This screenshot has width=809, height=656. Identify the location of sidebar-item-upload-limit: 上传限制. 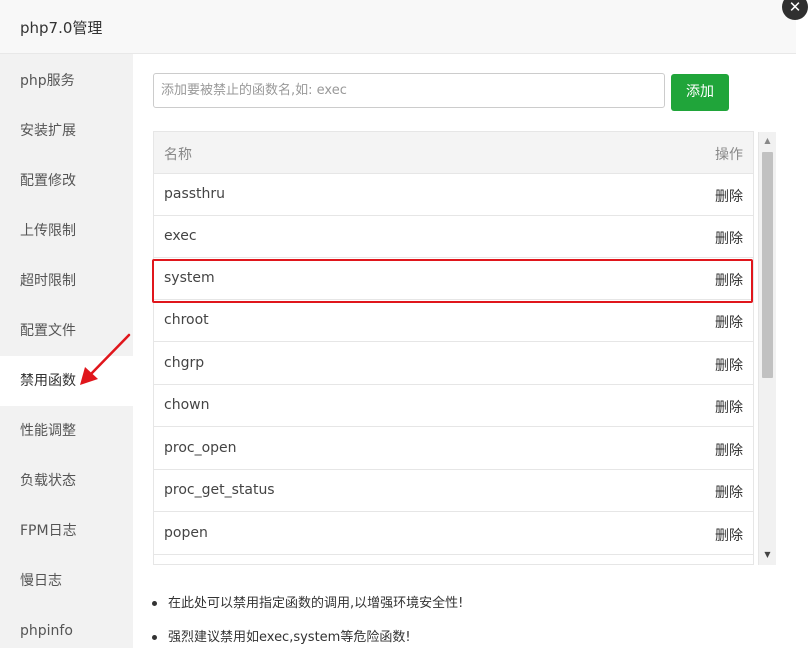
(66, 231).